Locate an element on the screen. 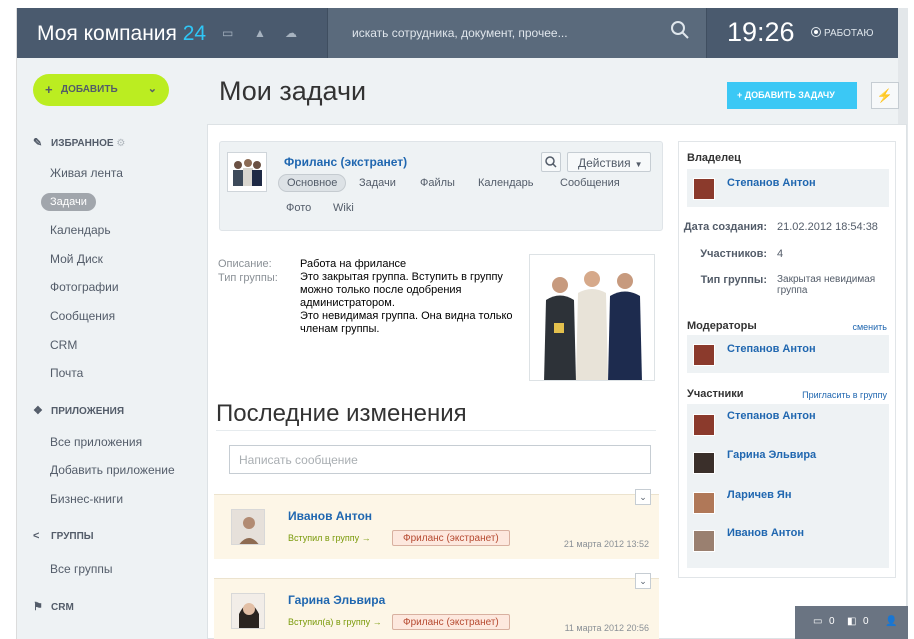  invite-link: Пригласить в группу is located at coordinates (844, 395).